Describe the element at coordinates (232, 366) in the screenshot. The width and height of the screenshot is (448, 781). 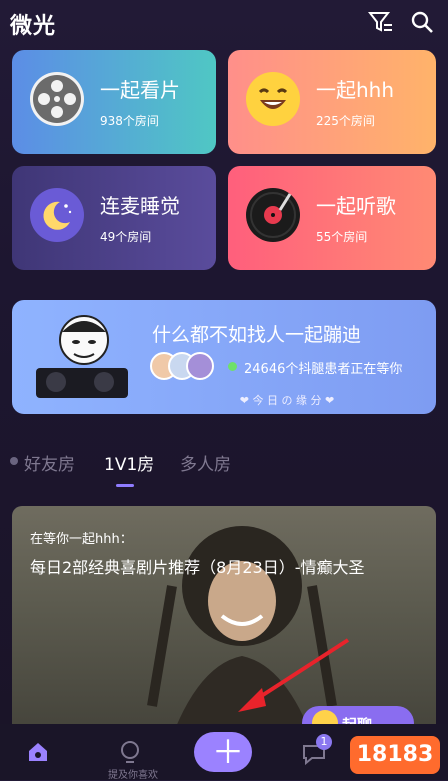
I see `online-dot` at that location.